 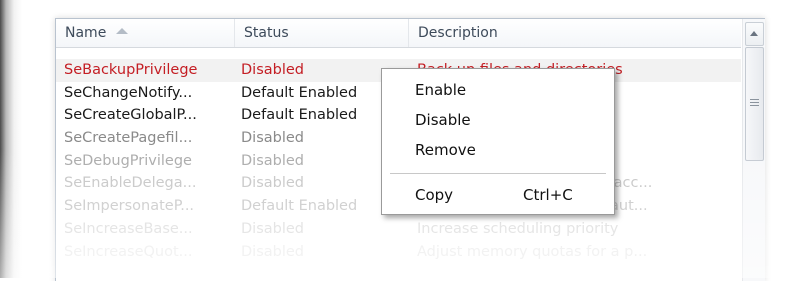 I want to click on menu-item-remove-label: Remove, so click(x=445, y=150).